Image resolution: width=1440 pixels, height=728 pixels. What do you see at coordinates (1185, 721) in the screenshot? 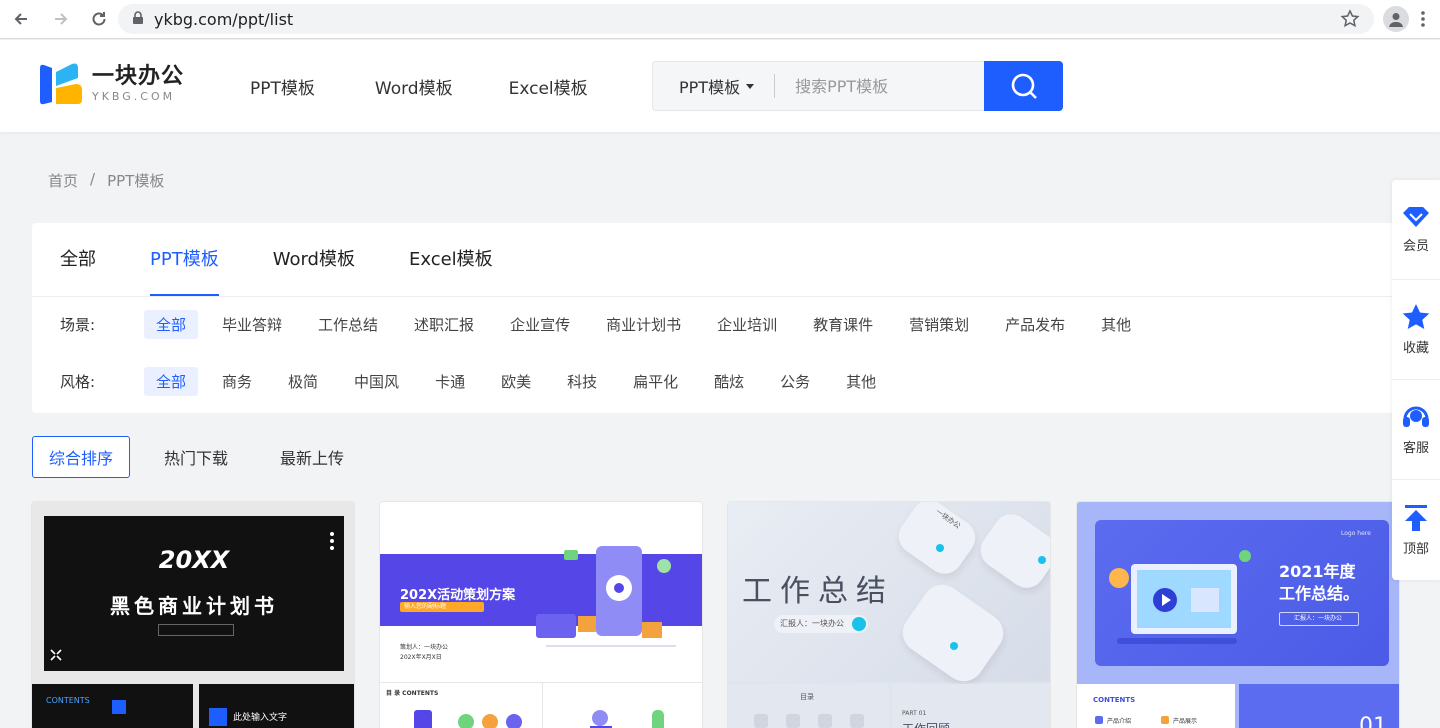
I see `slide-item: 产品展示` at bounding box center [1185, 721].